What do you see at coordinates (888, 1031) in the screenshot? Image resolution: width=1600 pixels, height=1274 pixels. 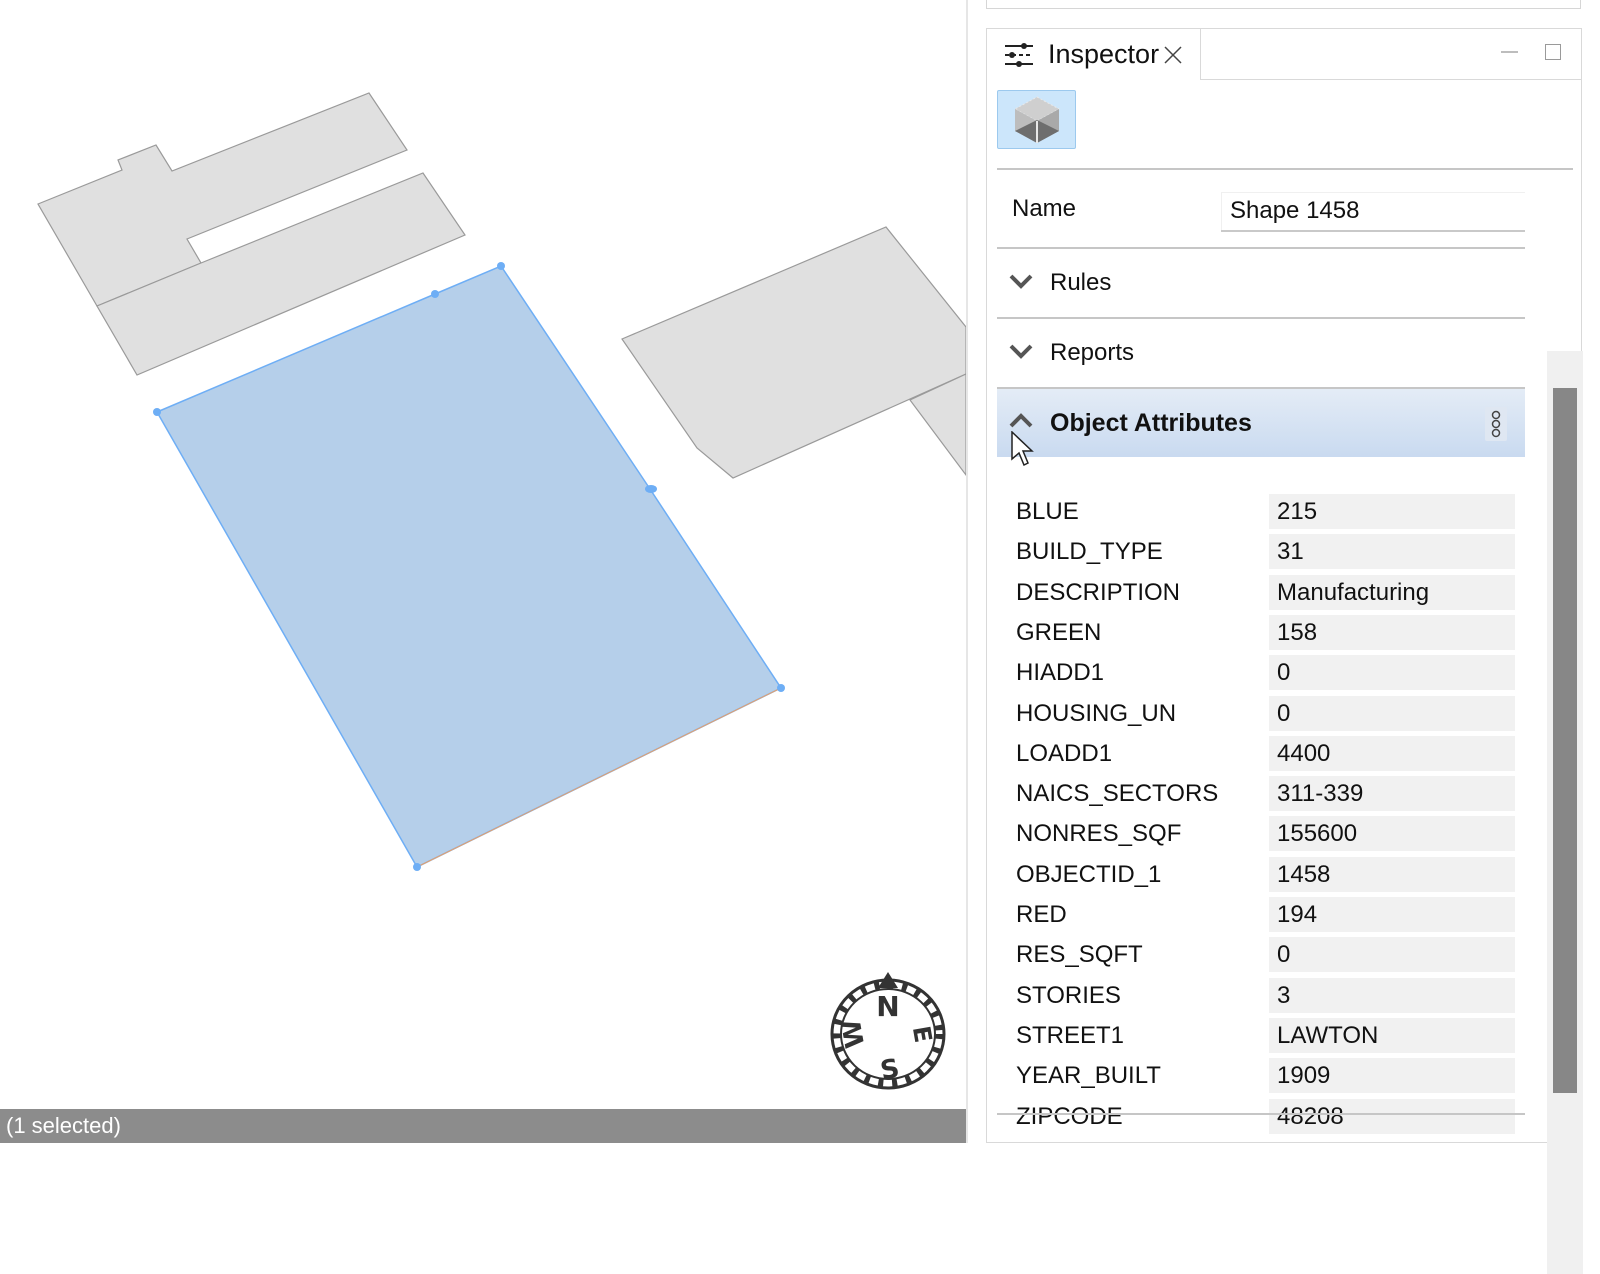 I see `compass-icon: N E S W` at bounding box center [888, 1031].